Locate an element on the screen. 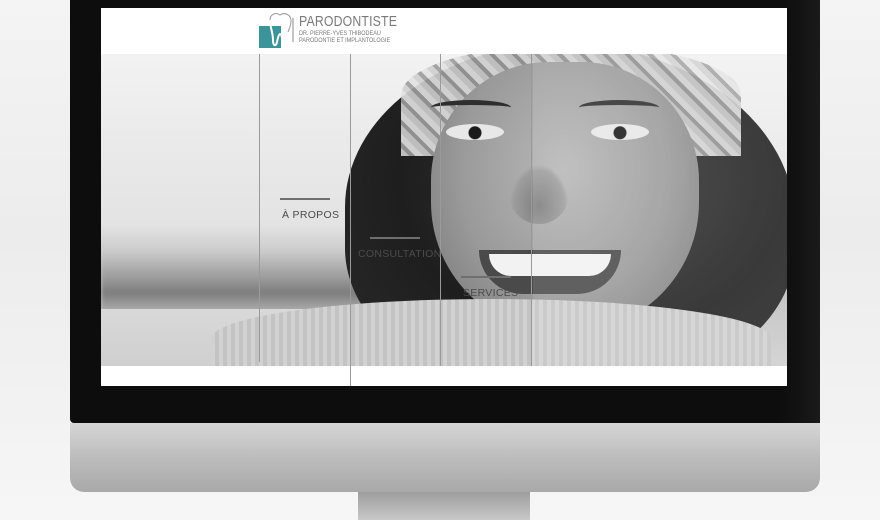  monitor-chin is located at coordinates (445, 457).